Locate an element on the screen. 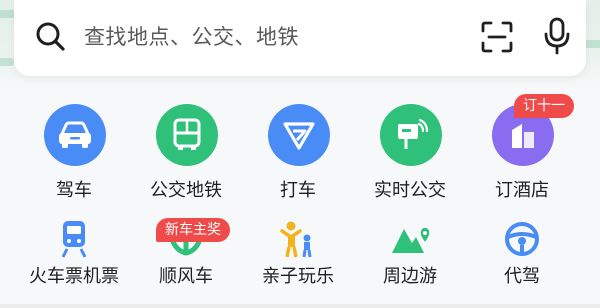 This screenshot has height=308, width=600. service-label: 打车 is located at coordinates (298, 190).